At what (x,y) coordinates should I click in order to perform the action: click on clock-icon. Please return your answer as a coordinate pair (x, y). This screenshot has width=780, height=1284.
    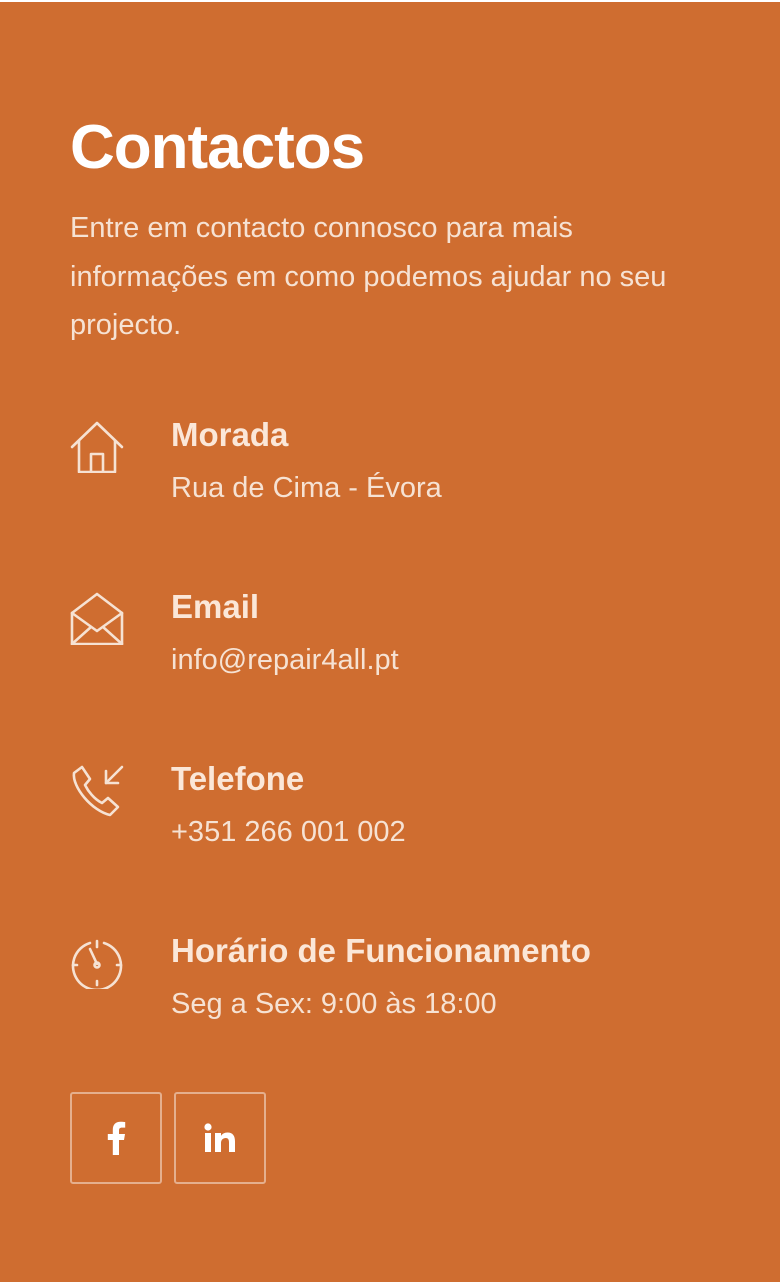
    Looking at the image, I should click on (97, 962).